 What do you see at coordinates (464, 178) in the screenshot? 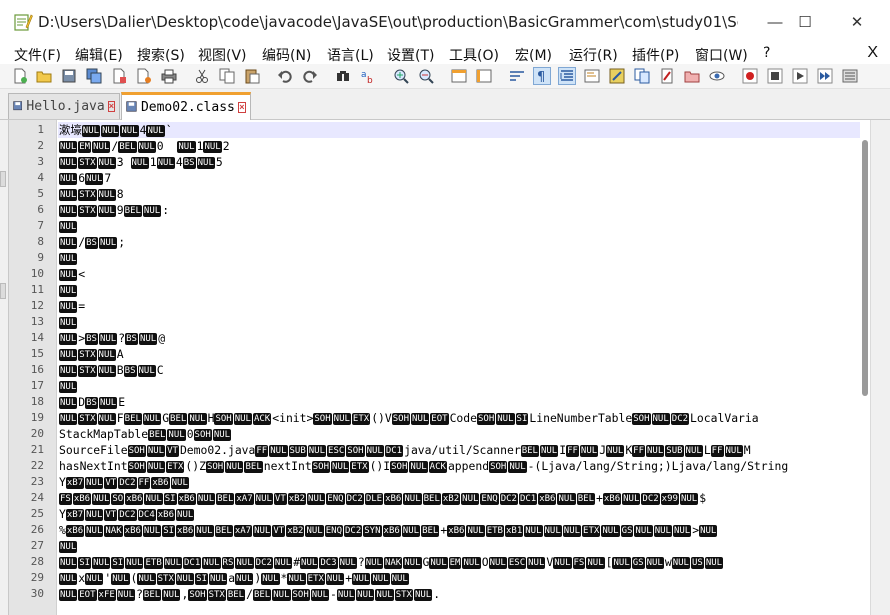
I see `code-line: NUL 6NUL 7` at bounding box center [464, 178].